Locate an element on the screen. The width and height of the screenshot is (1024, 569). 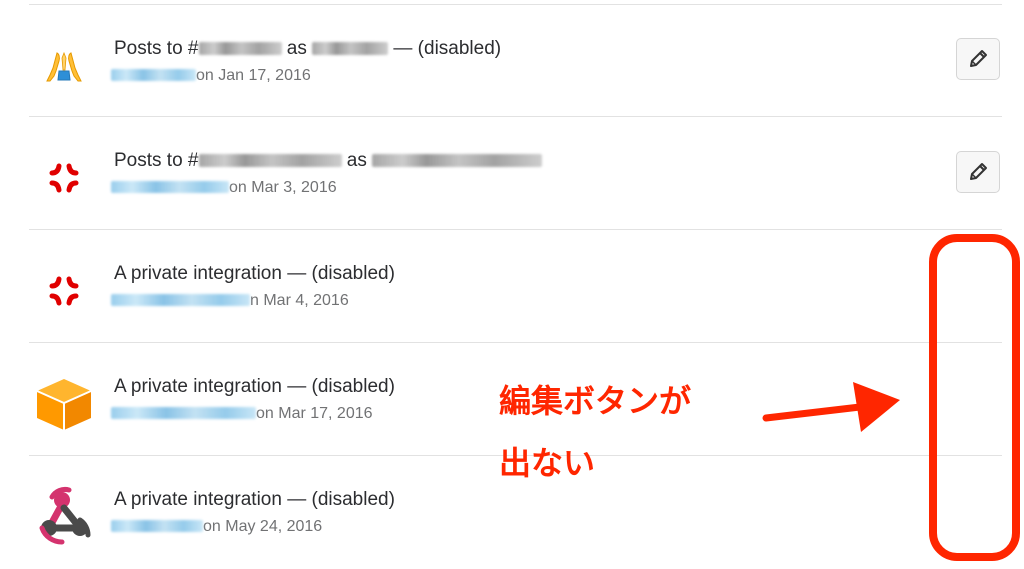
amazon-box-icon is located at coordinates (64, 404).